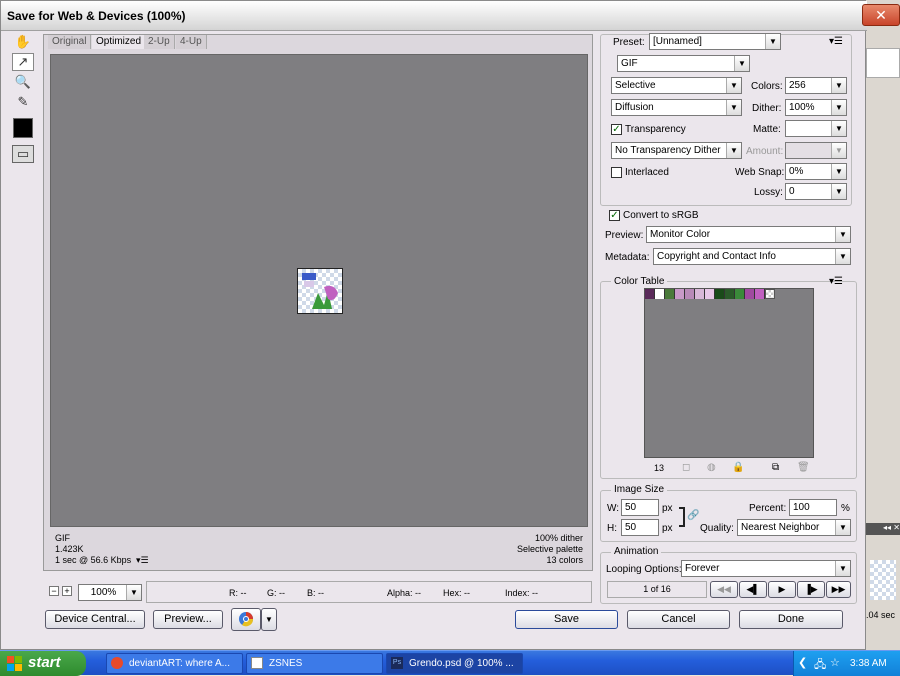  Describe the element at coordinates (657, 589) in the screenshot. I see `frame-counter: 1 of 16` at that location.